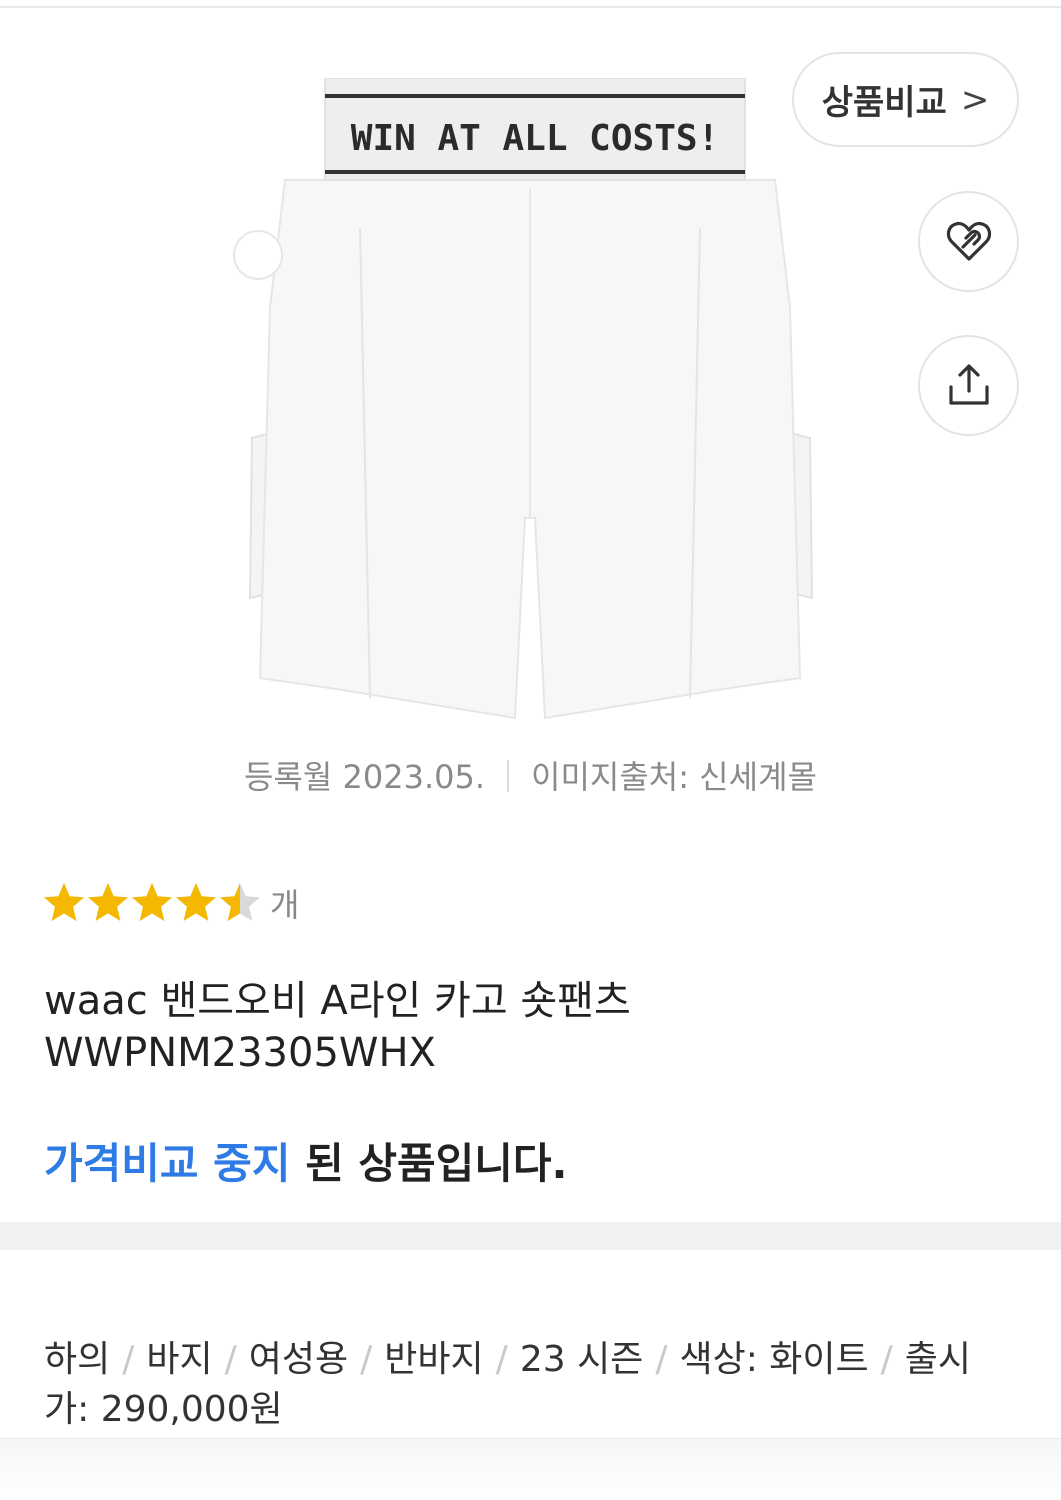 This screenshot has width=1061, height=1500. I want to click on product-meta: 등록월 2023.05. 이미지출처: 신세계몰, so click(530, 775).